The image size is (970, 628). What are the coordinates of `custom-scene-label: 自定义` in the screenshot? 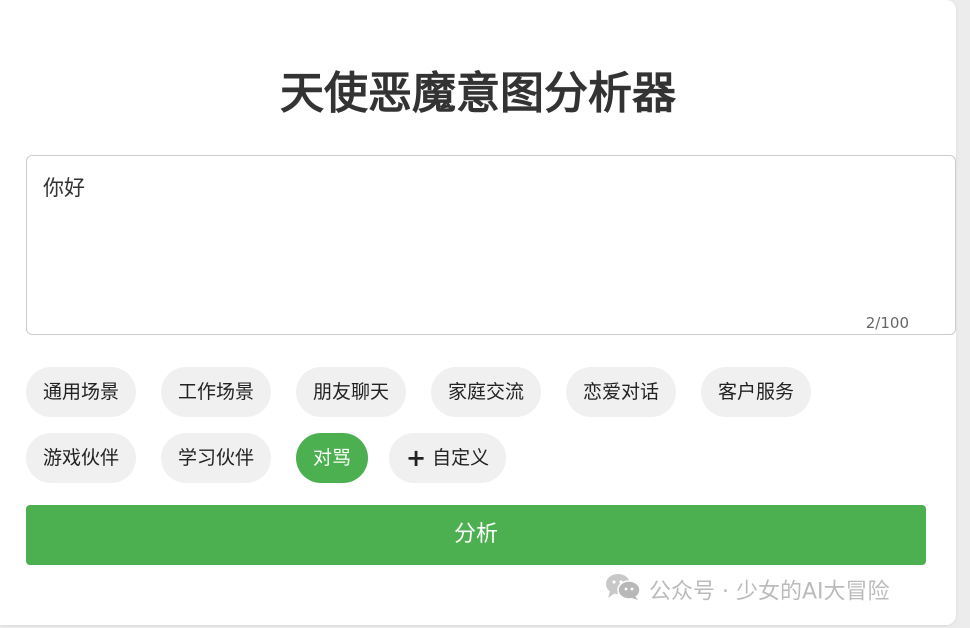 It's located at (461, 458).